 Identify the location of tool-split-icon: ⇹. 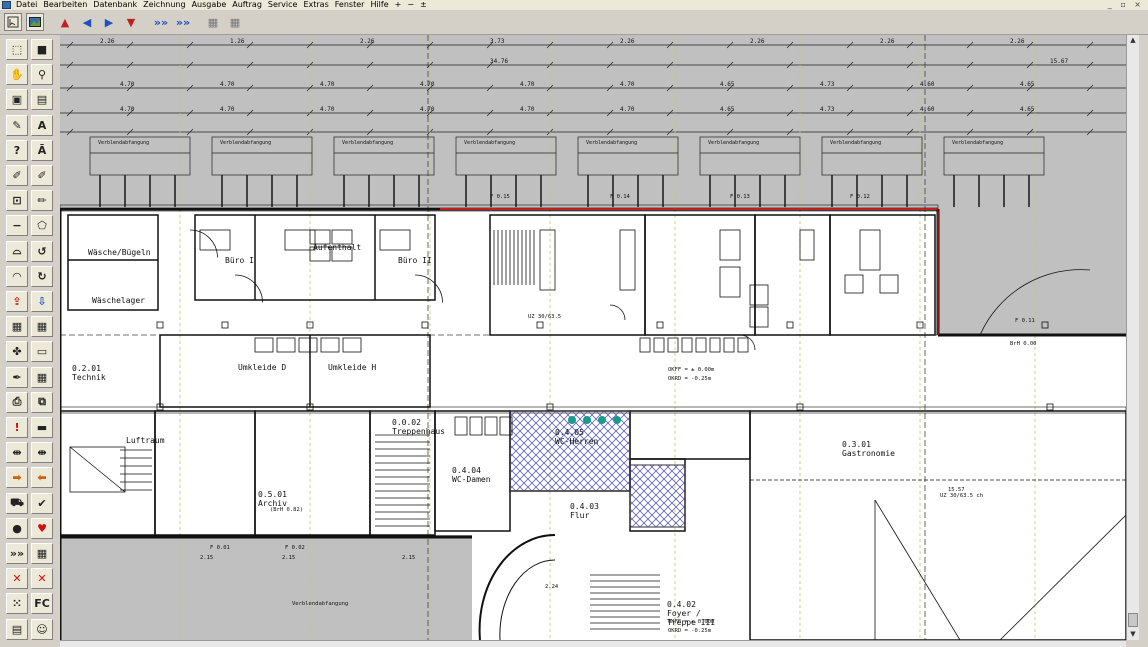
(17, 453).